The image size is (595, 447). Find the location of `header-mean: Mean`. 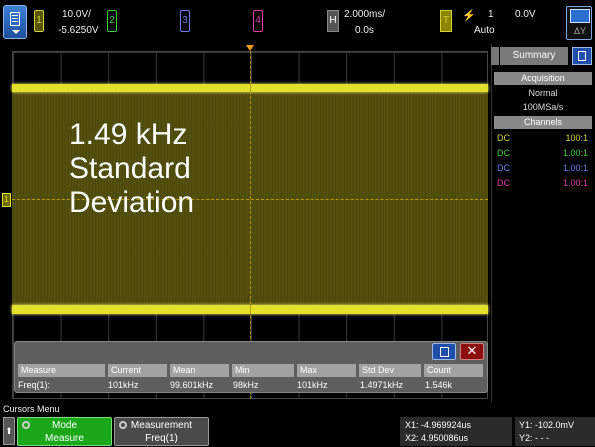

header-mean: Mean is located at coordinates (199, 370).